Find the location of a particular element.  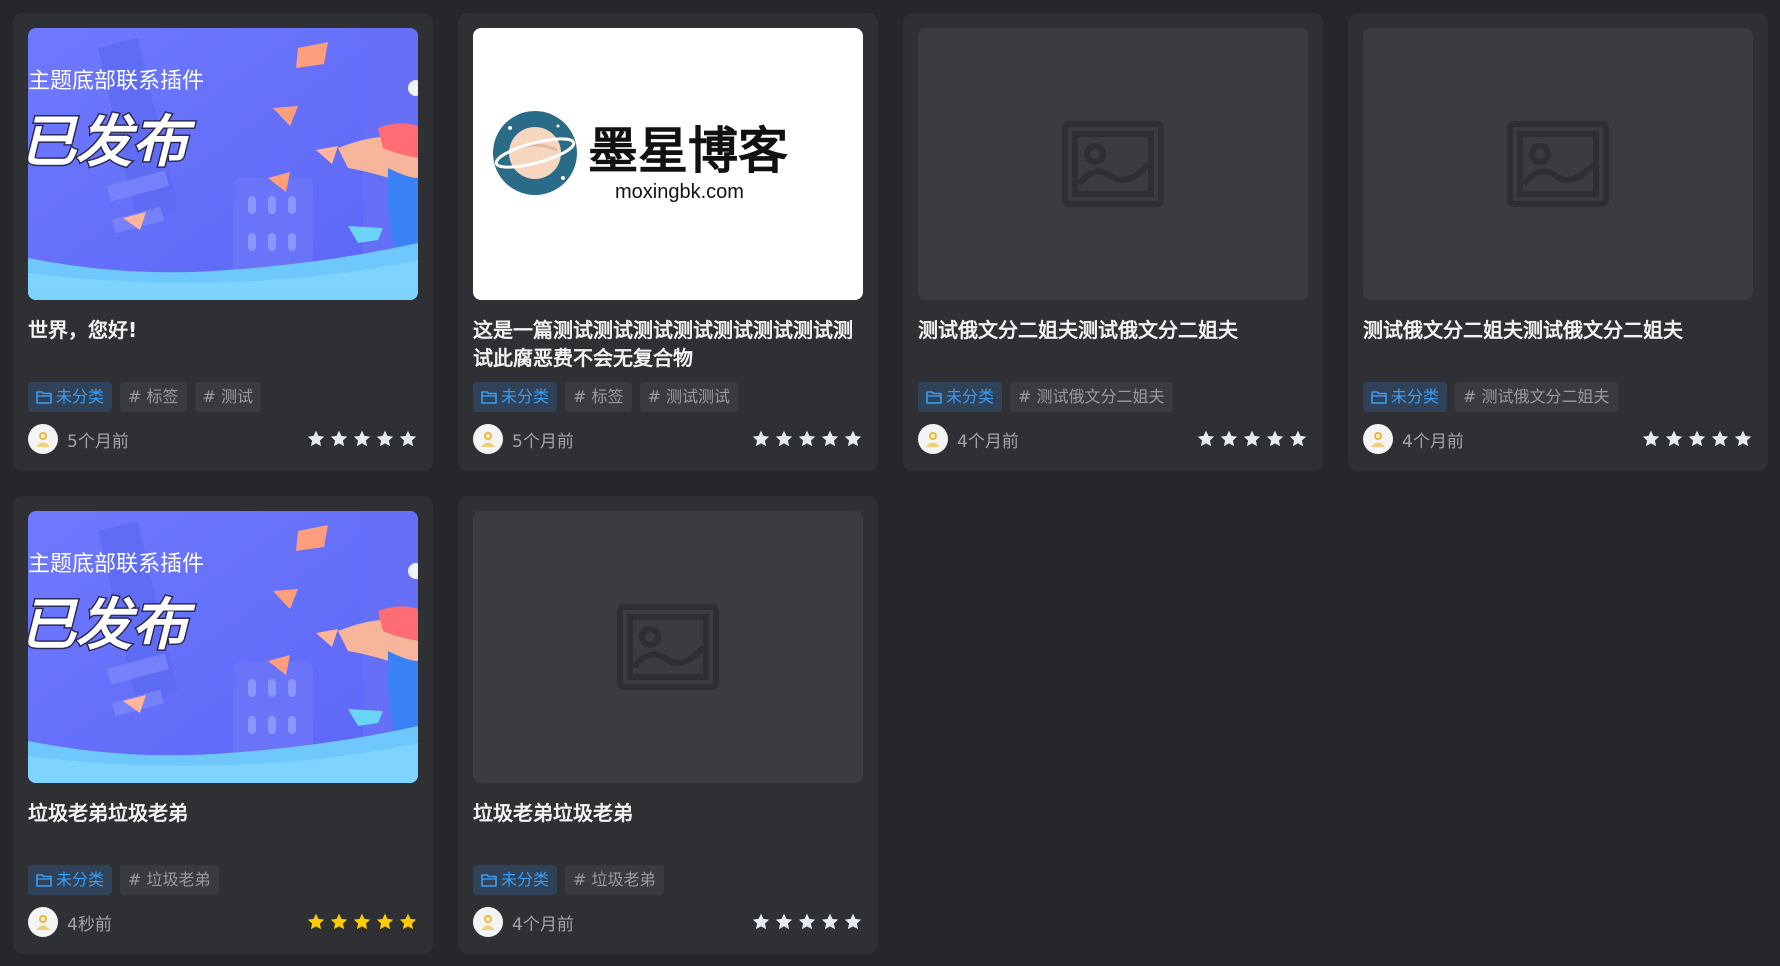

post-tags: 未分类 # 标签 # 测试测试 is located at coordinates (606, 397).